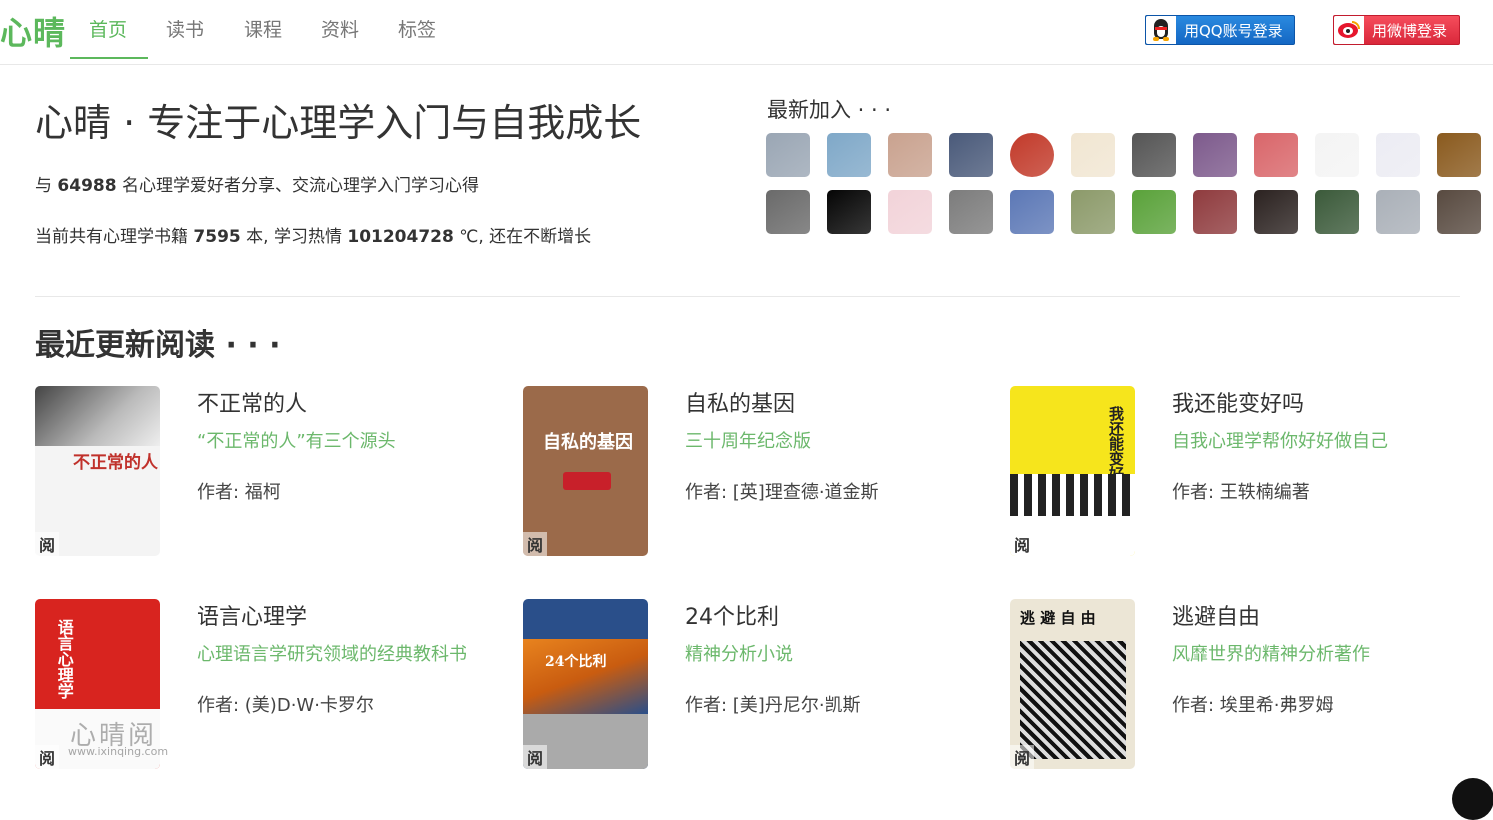  What do you see at coordinates (753, 686) in the screenshot?
I see `book-card: 24个比利 阅 24个比利 精神分析小说 作者: [美]丹尼尔·凯斯` at bounding box center [753, 686].